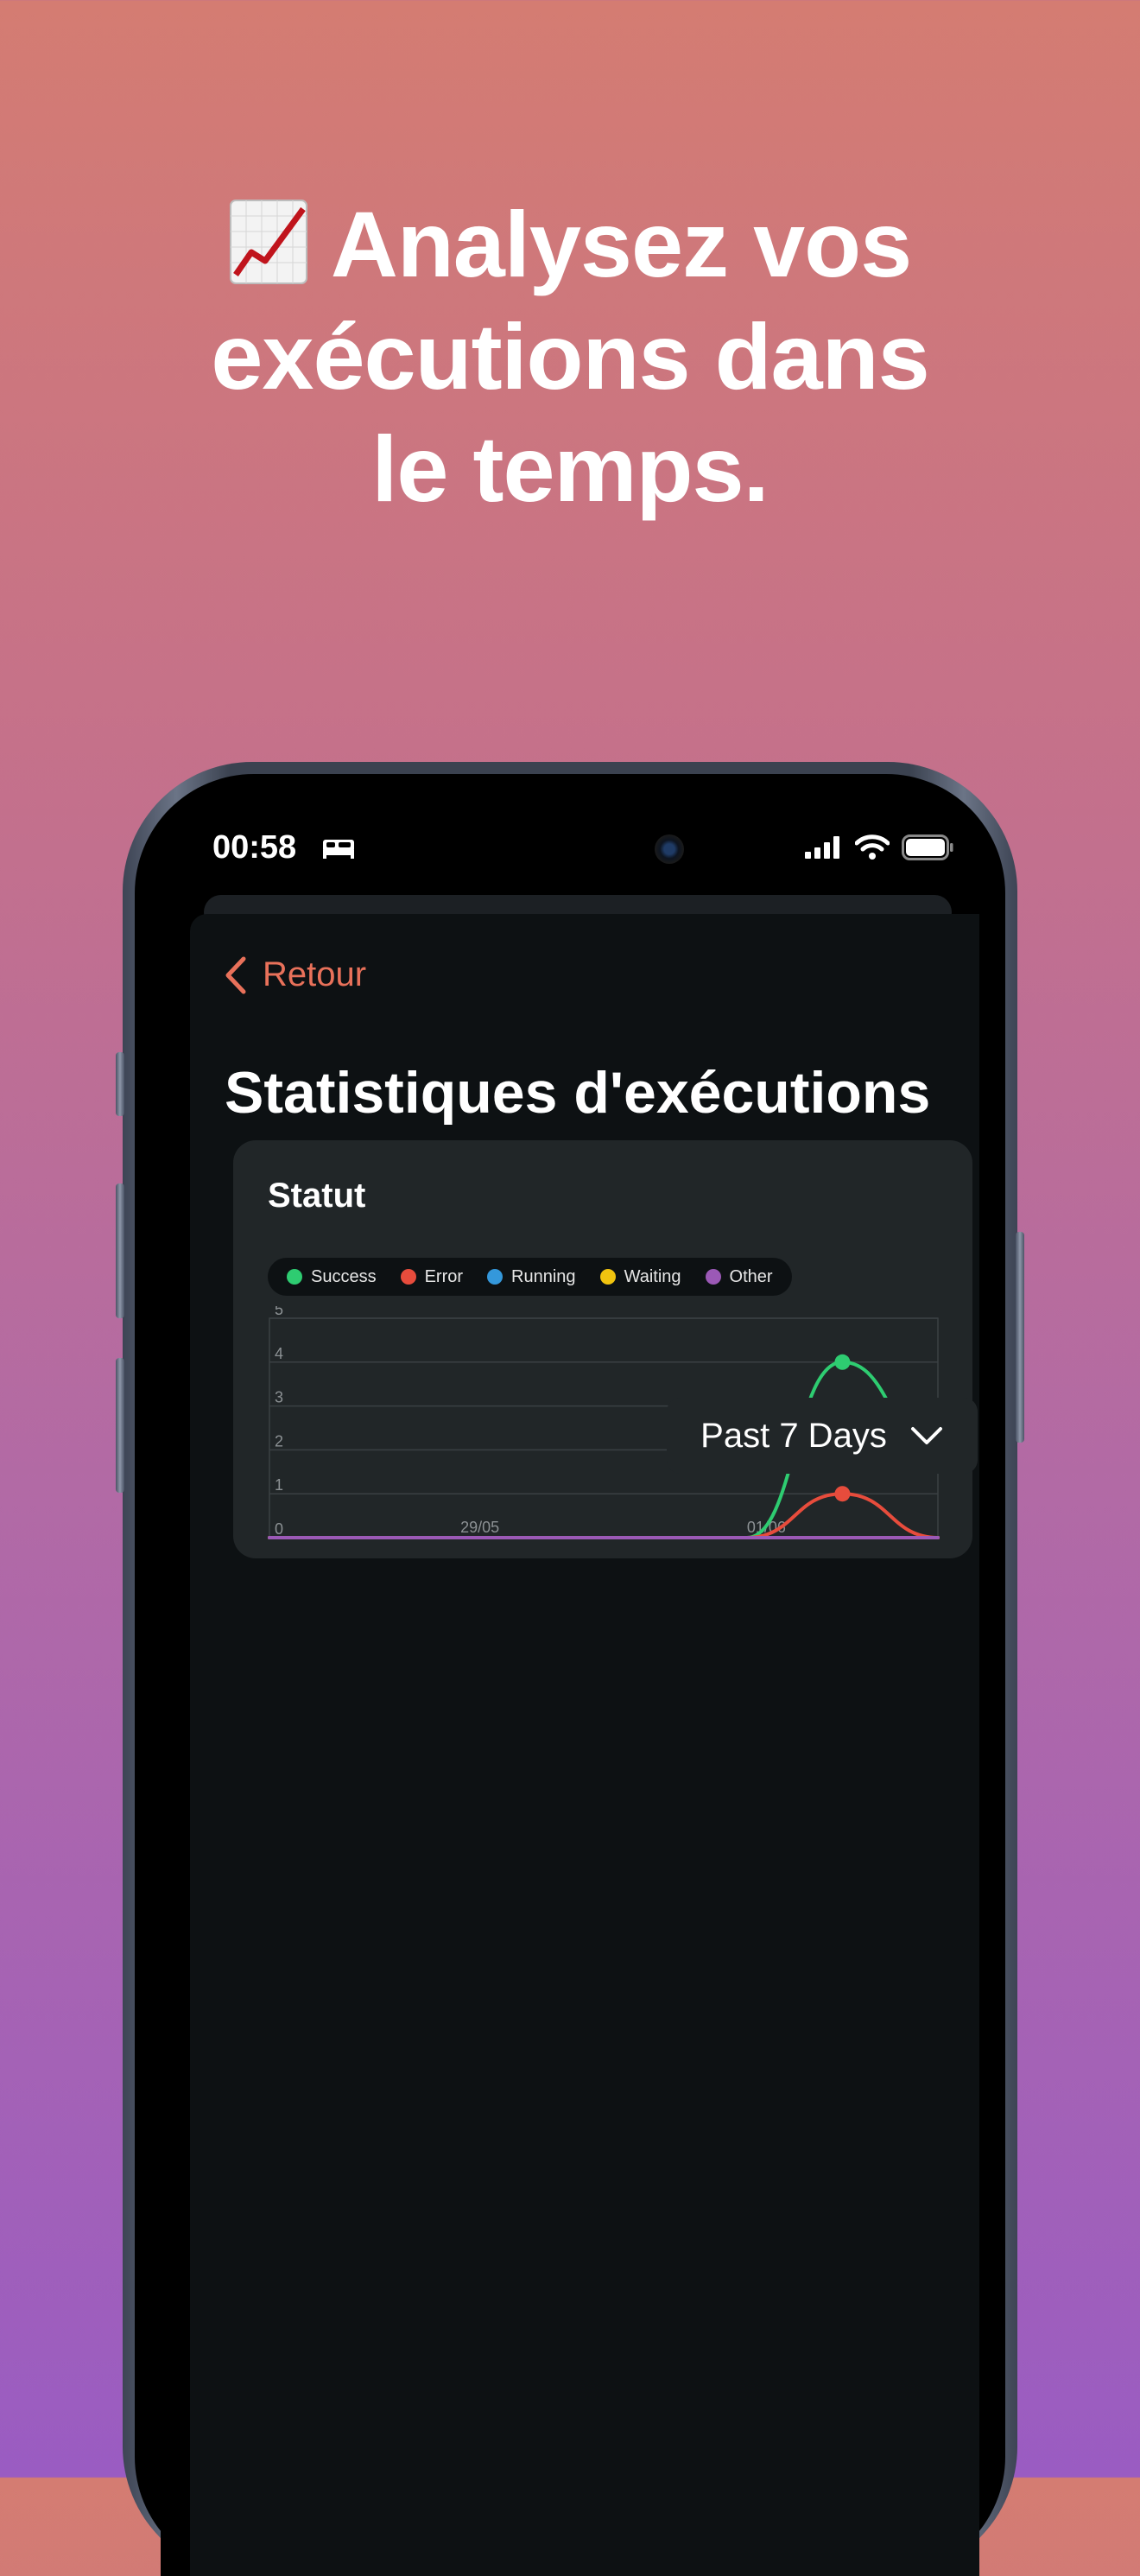 The width and height of the screenshot is (1140, 2576). What do you see at coordinates (279, 1397) in the screenshot?
I see `y-tick-label: 3` at bounding box center [279, 1397].